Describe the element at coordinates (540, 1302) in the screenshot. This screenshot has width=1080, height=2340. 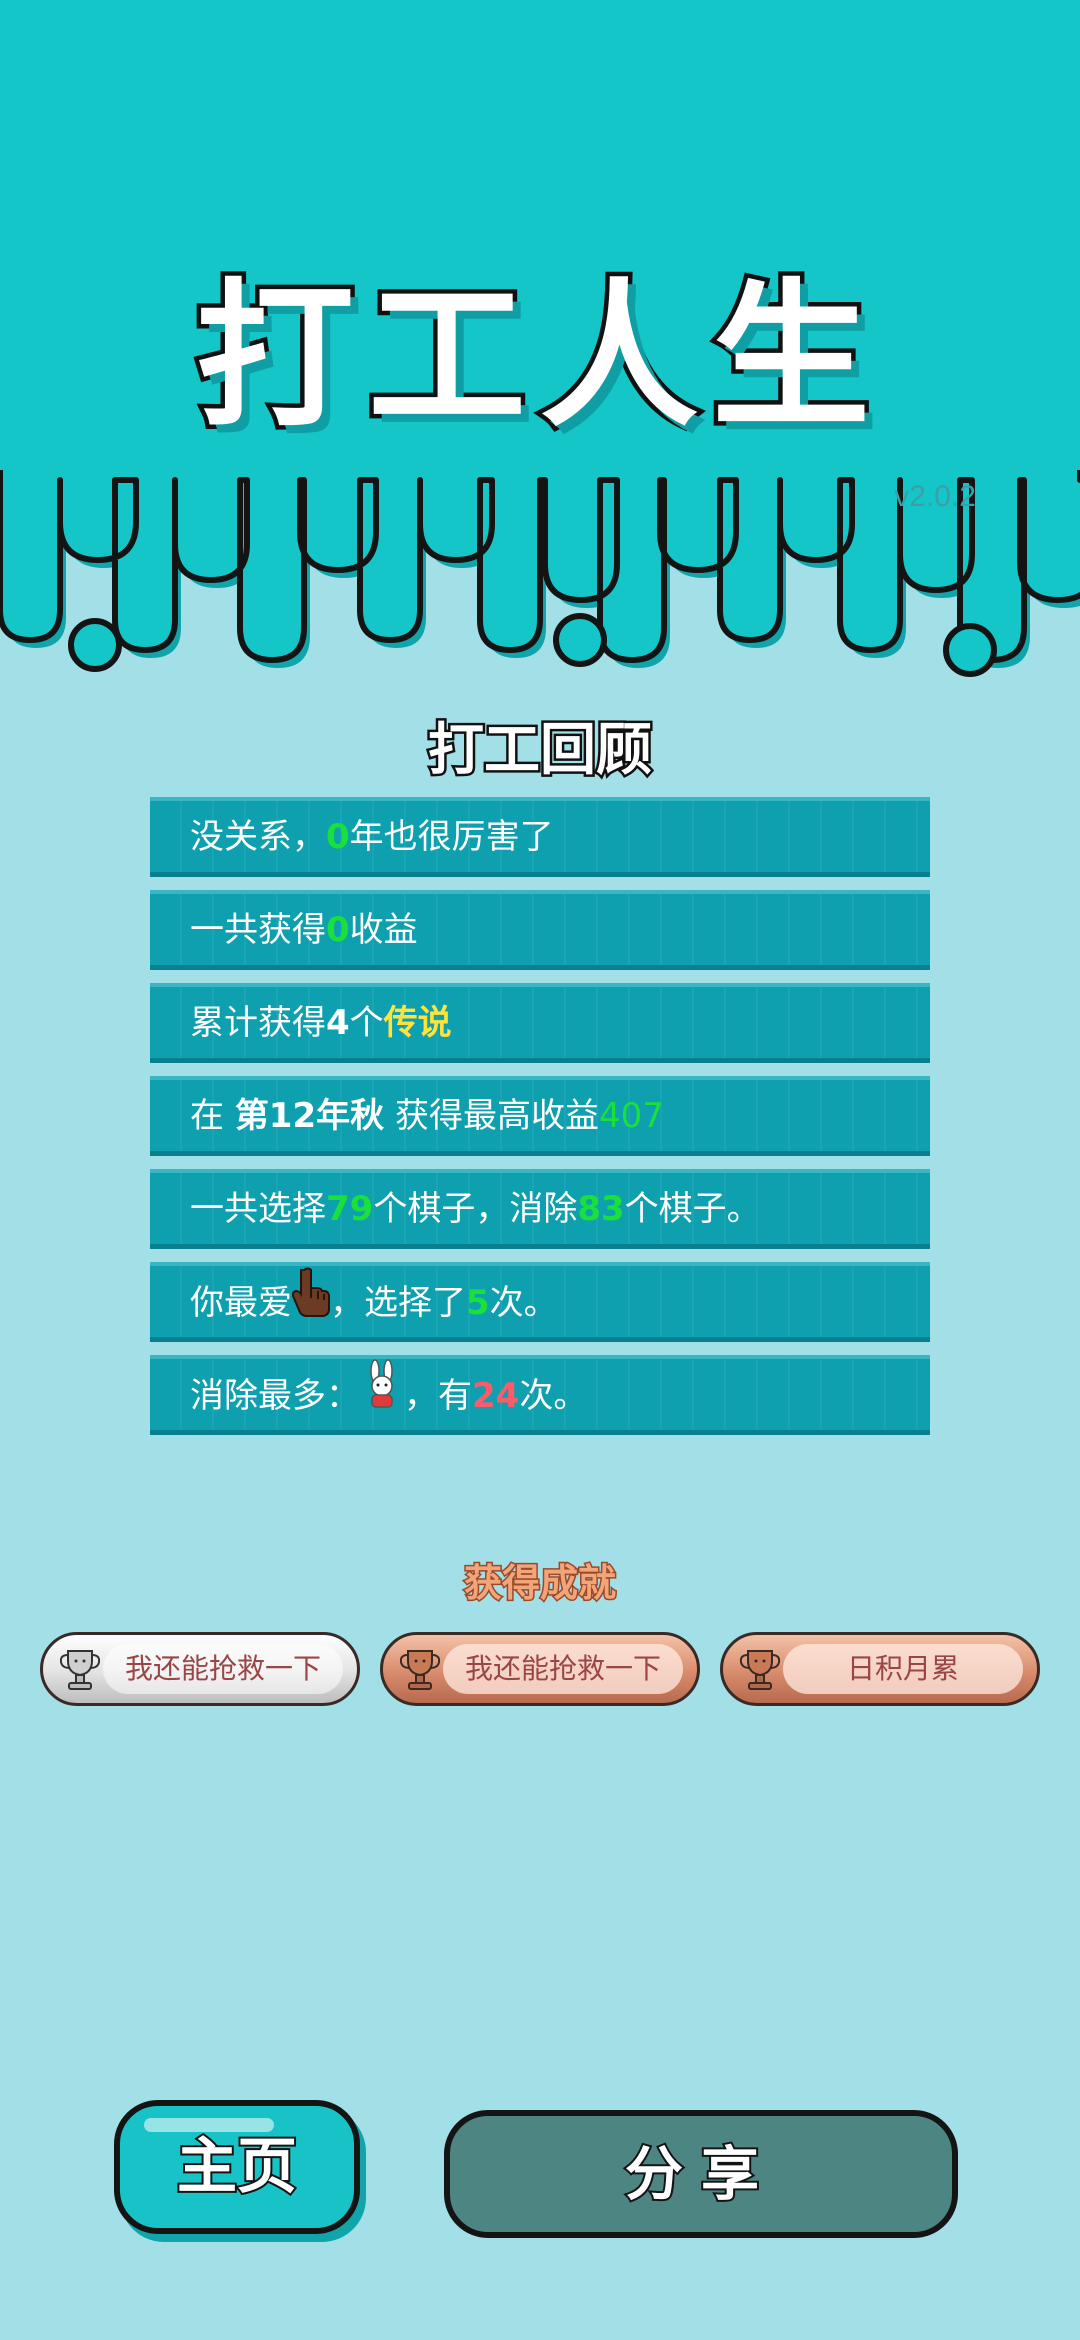
I see `review-row-favorite: 你最爱 ，选择了5次。` at that location.